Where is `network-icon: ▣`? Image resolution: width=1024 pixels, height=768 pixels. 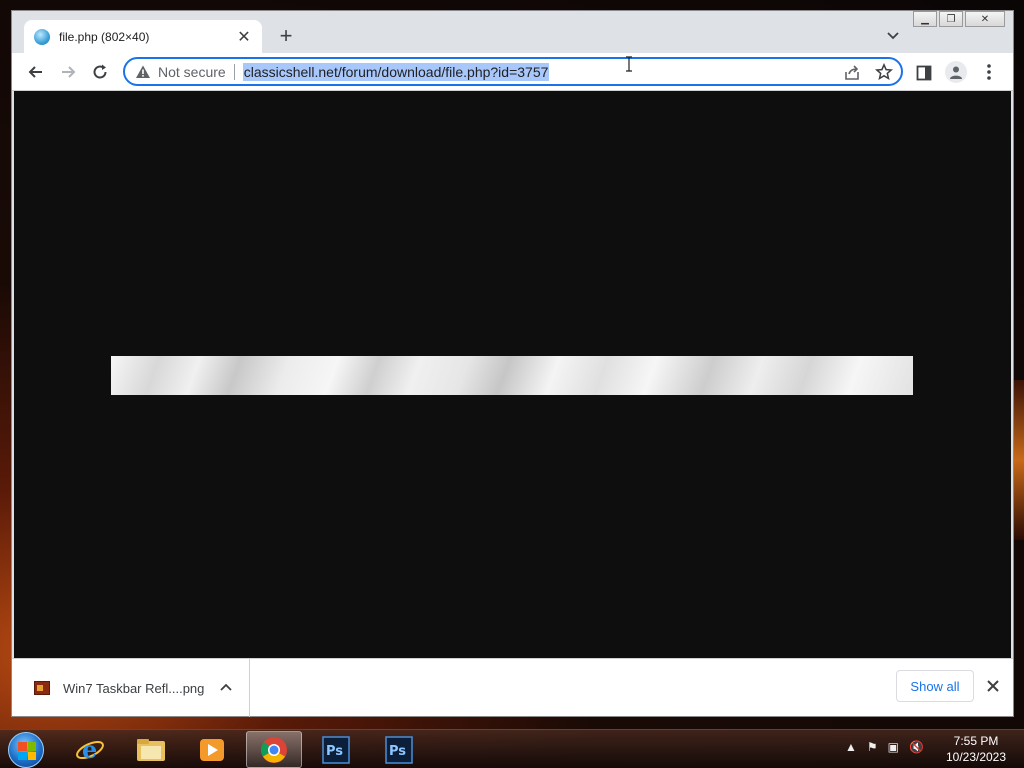
network-icon: ▣ is located at coordinates (893, 747).